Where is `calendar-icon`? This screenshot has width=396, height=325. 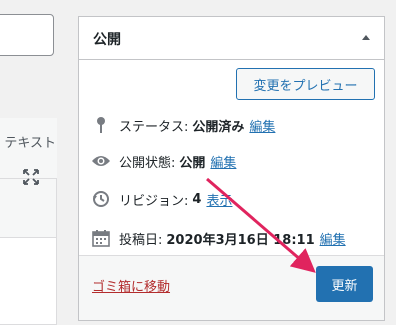
calendar-icon is located at coordinates (101, 238).